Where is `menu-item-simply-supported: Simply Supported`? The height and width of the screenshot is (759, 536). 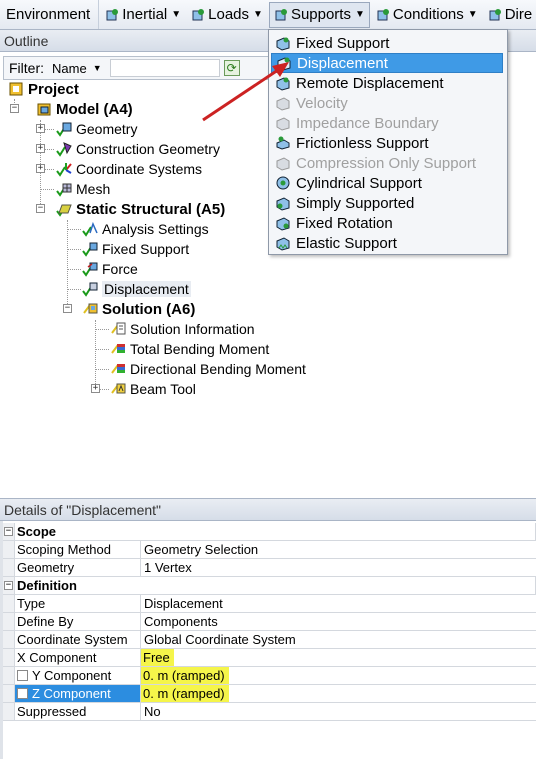 menu-item-simply-supported: Simply Supported is located at coordinates (387, 203).